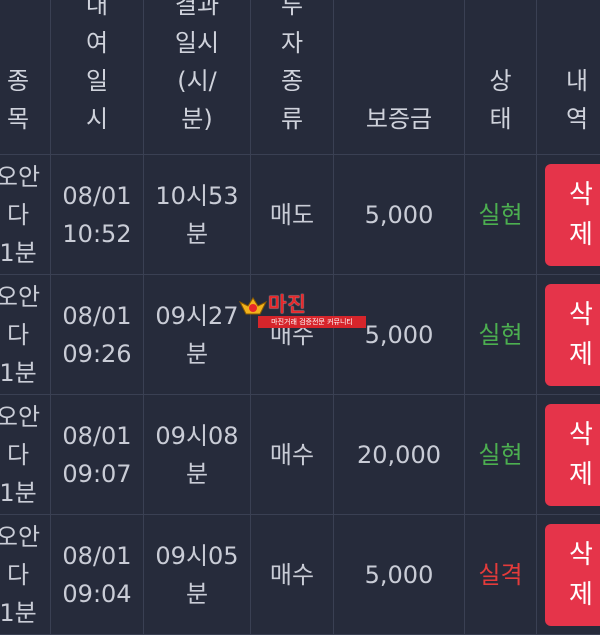  What do you see at coordinates (97, 454) in the screenshot?
I see `cell-entry-time: 08/01 09:07` at bounding box center [97, 454].